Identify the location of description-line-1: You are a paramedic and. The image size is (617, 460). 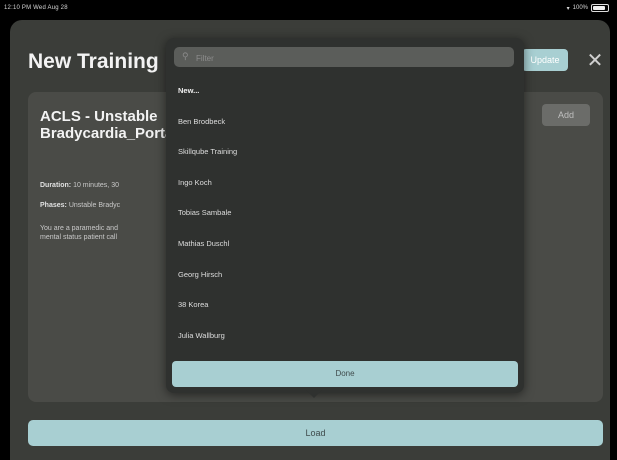
(79, 228).